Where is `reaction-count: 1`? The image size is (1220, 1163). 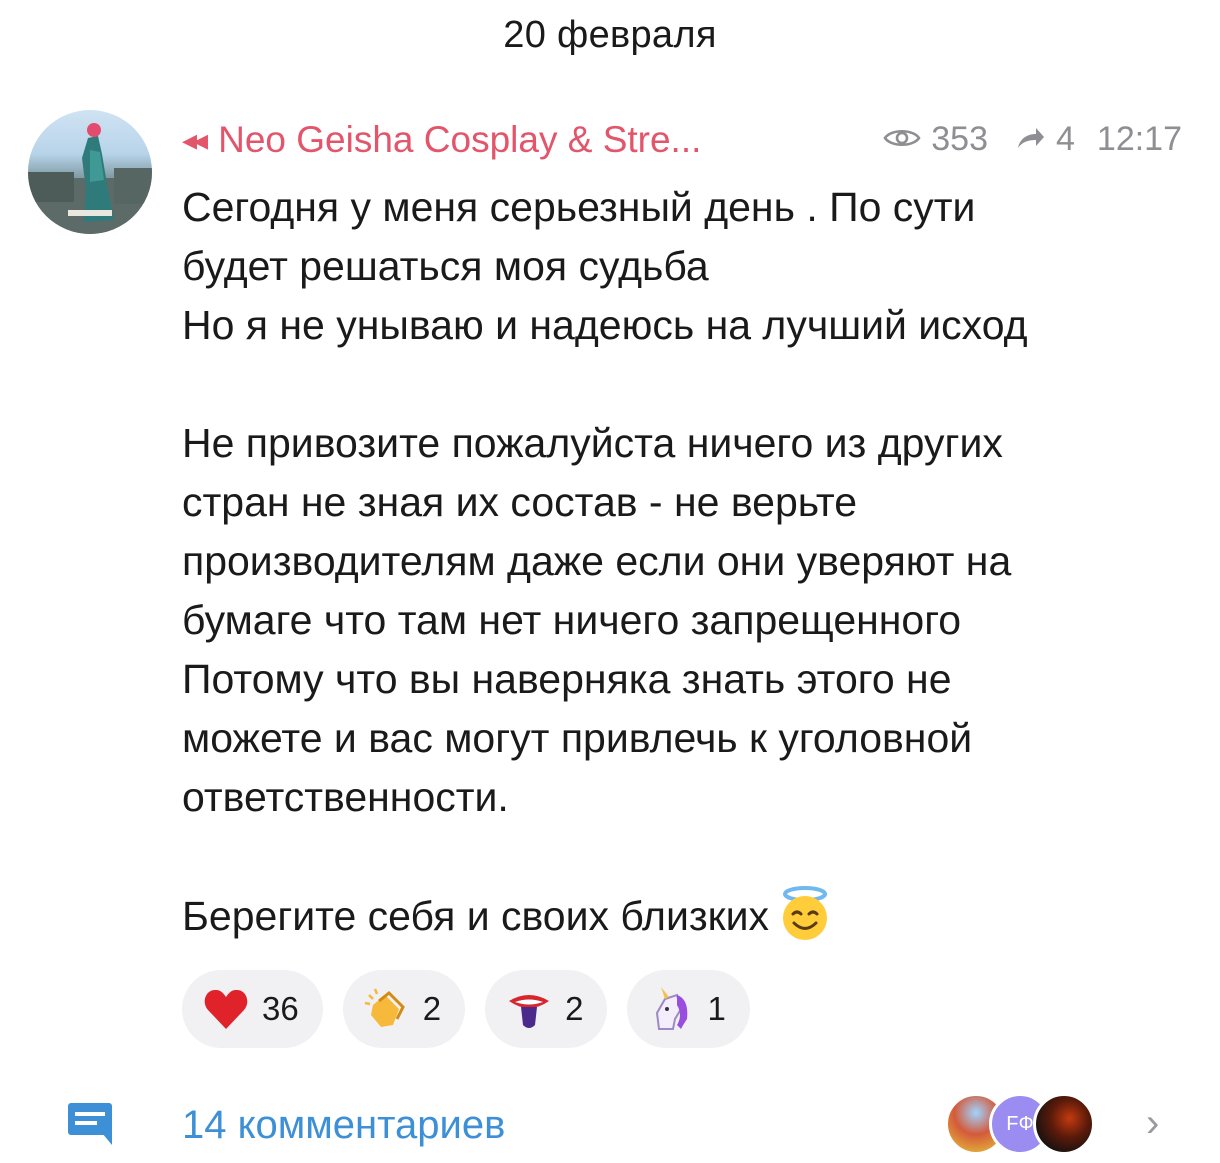
reaction-count: 1 is located at coordinates (716, 1008).